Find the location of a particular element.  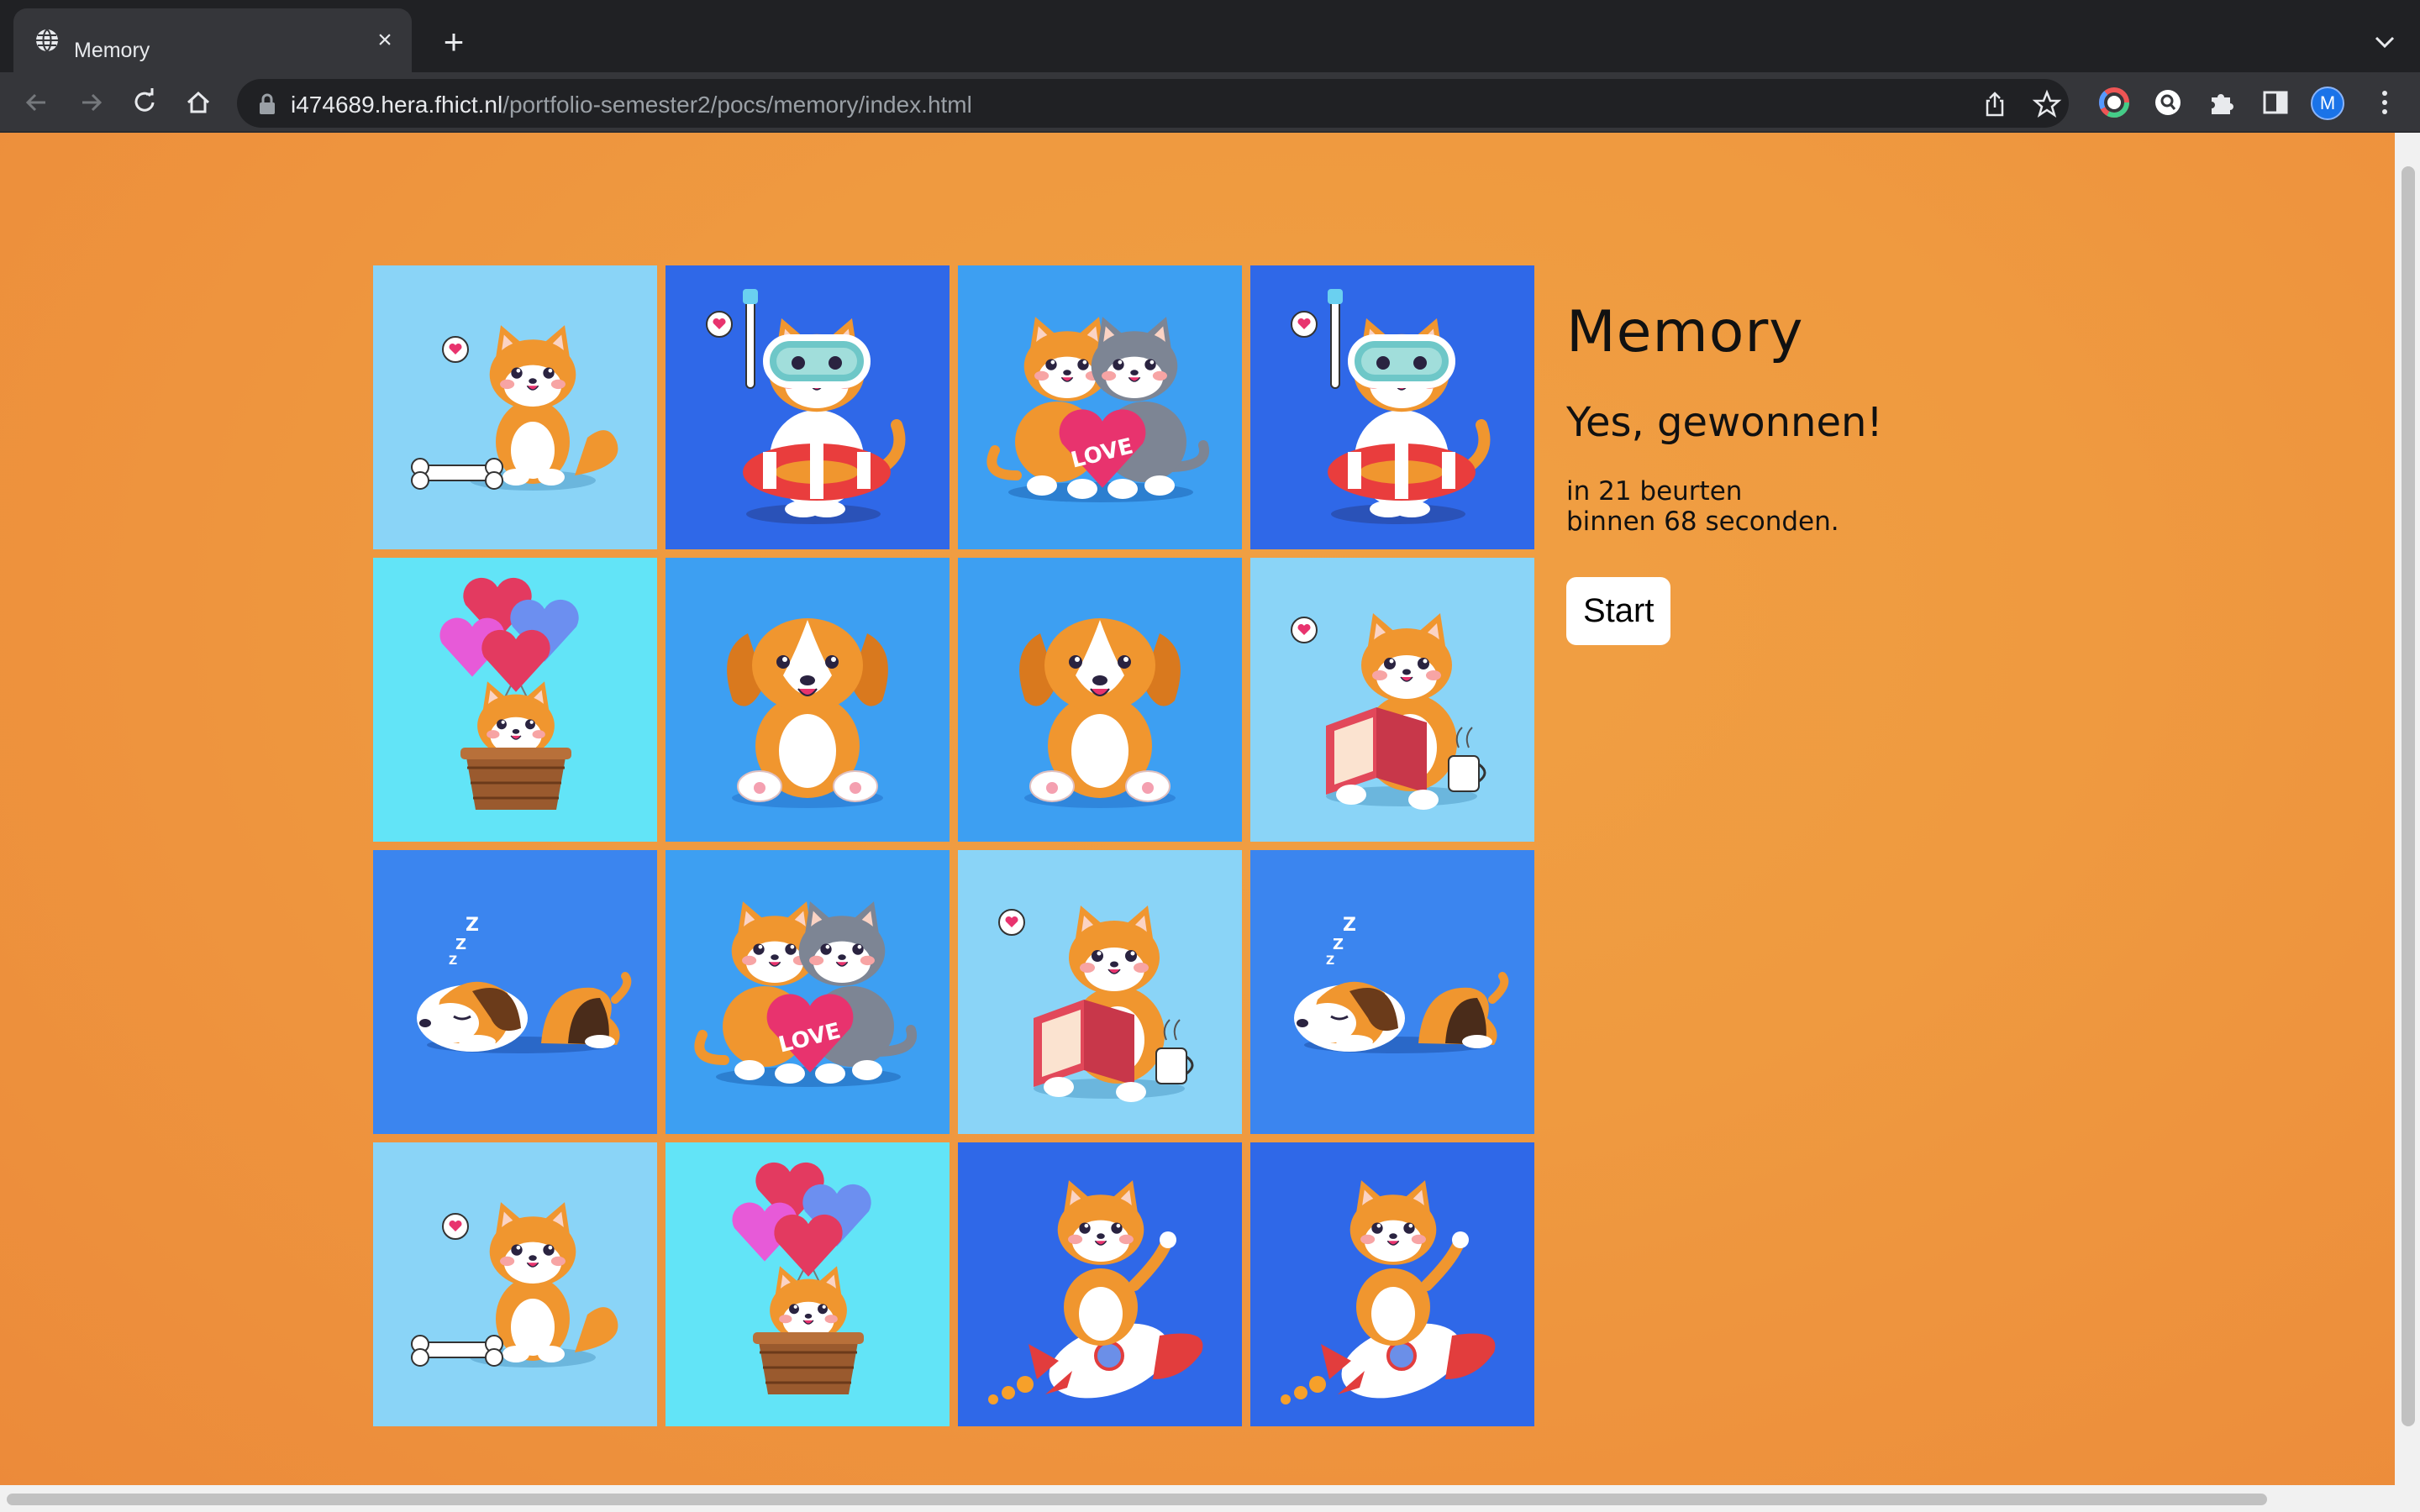

home-icon is located at coordinates (199, 102).